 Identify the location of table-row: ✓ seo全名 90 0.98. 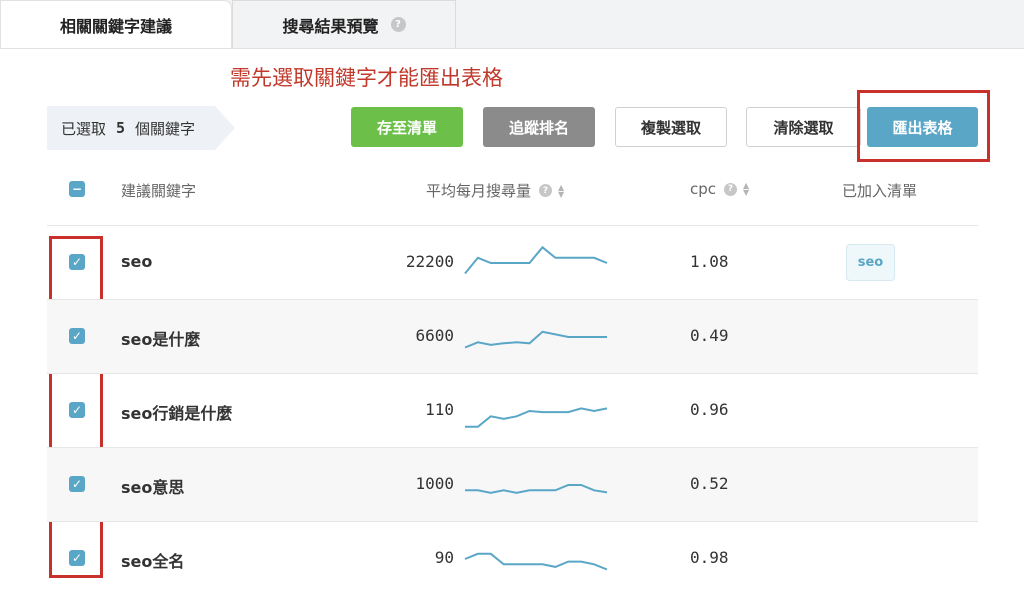
(512, 558).